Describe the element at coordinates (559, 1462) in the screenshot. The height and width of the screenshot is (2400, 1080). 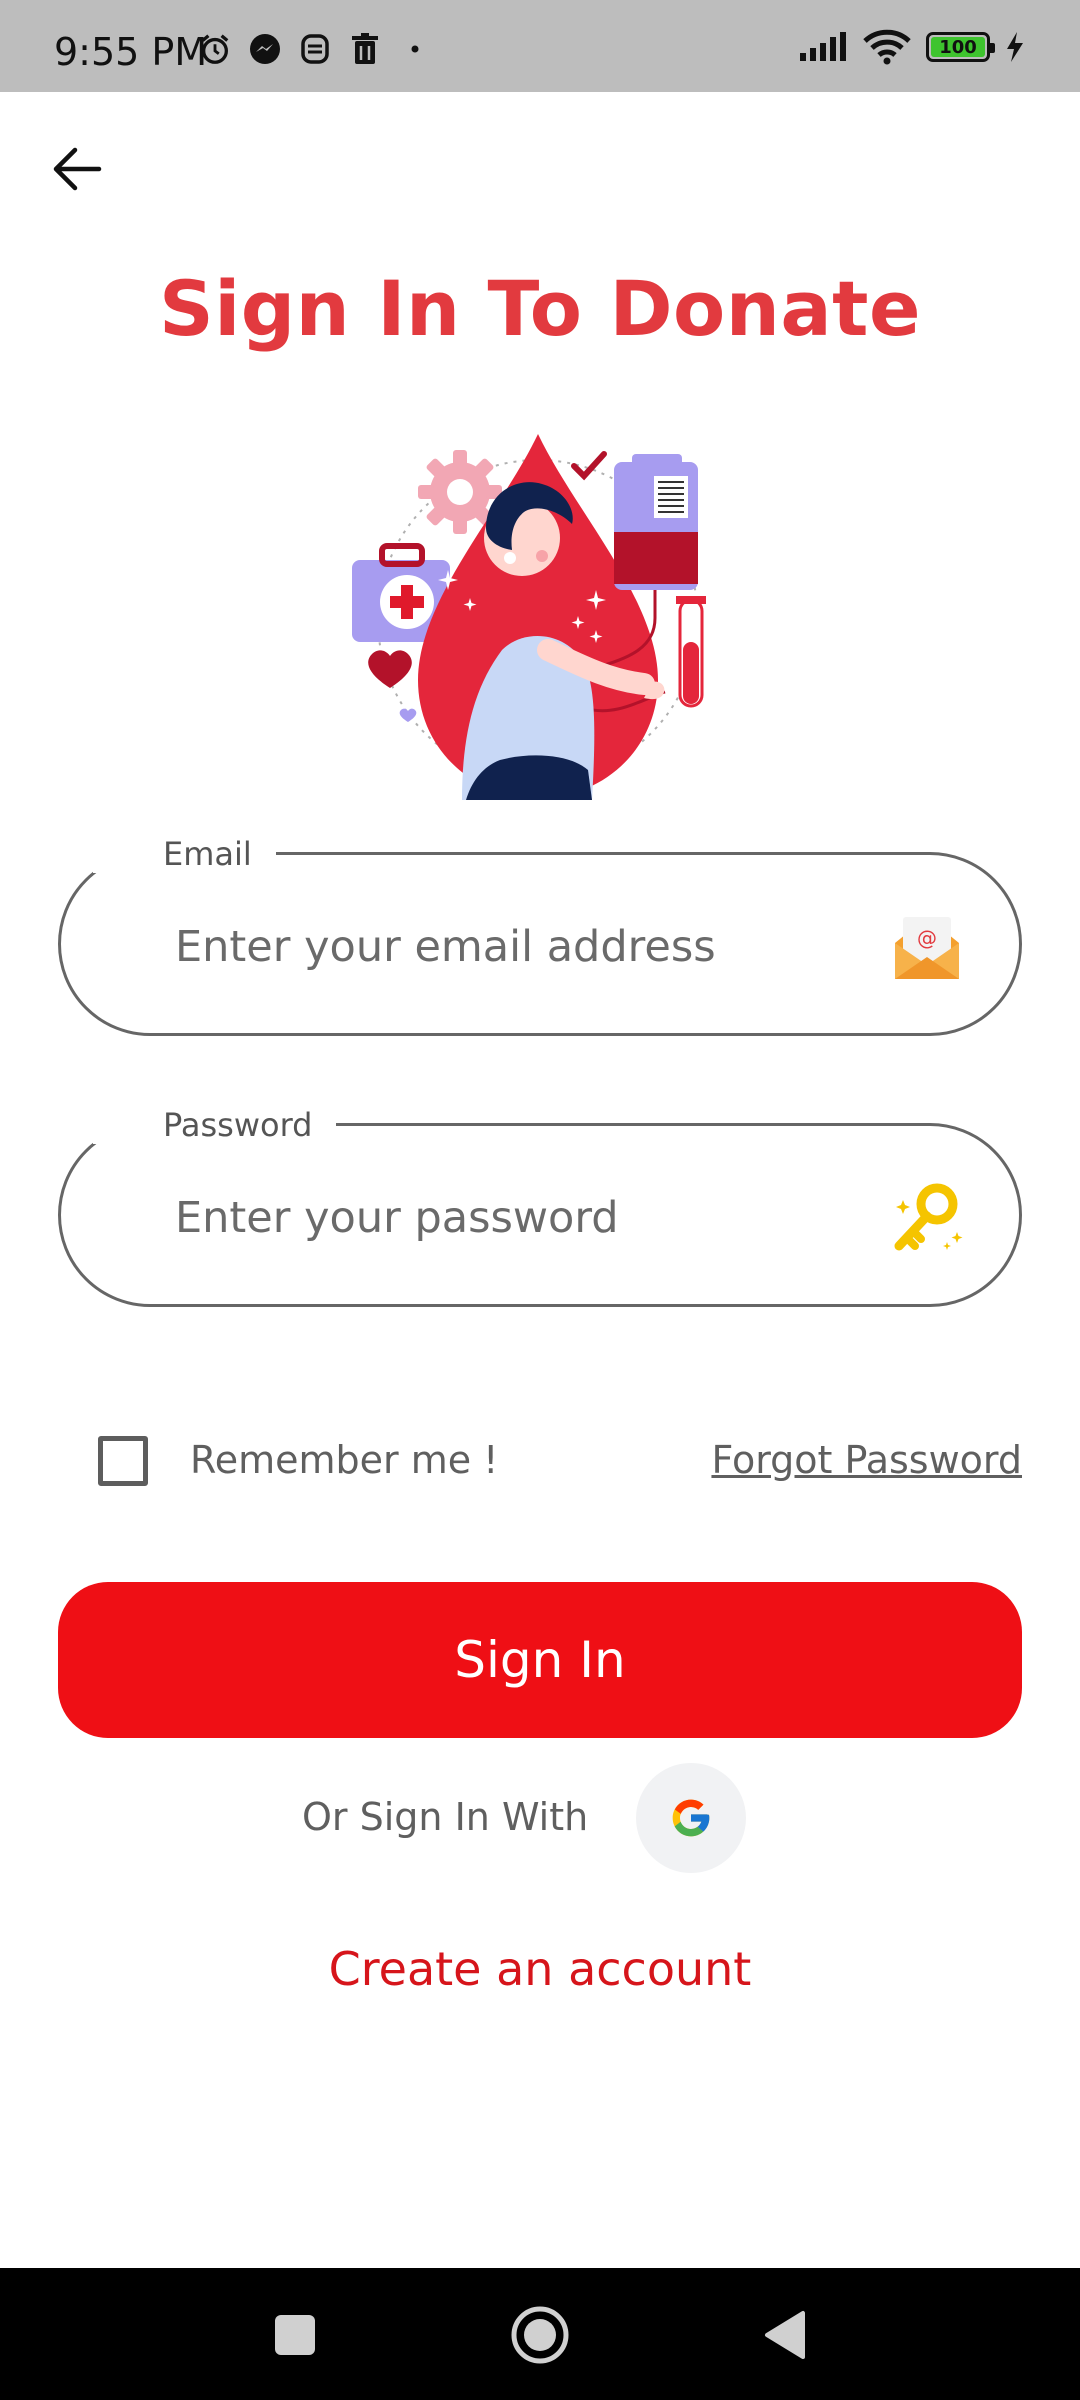
I see `remember-row: Remember me ! Forgot Password` at that location.